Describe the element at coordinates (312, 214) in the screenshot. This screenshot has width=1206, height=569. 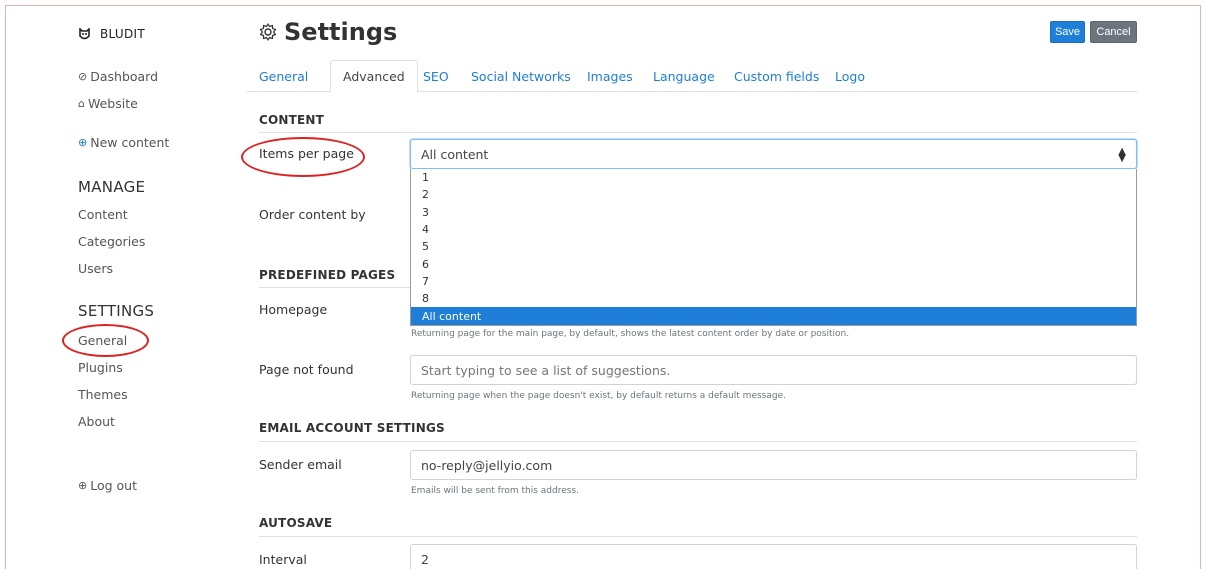
I see `order-content-by-label: Order content by` at that location.